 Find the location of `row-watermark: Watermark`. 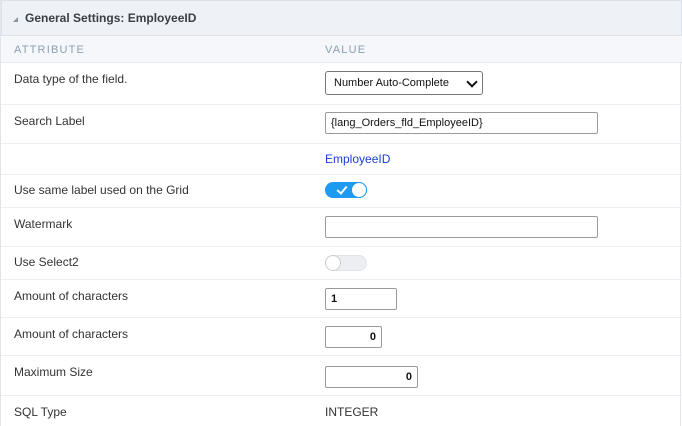

row-watermark: Watermark is located at coordinates (341, 227).